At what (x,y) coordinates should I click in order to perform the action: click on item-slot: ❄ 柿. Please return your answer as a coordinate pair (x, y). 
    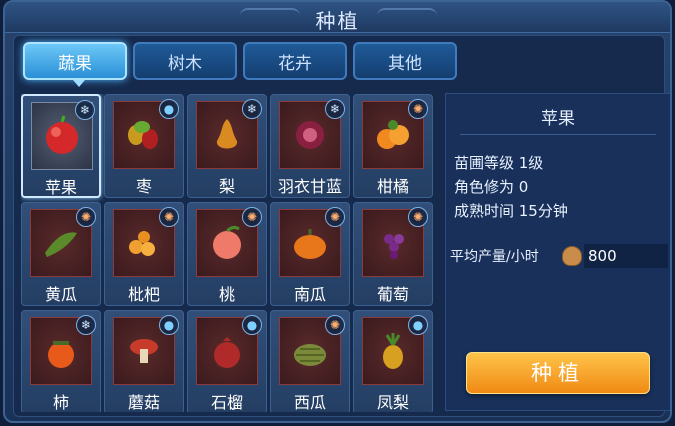
    Looking at the image, I should click on (61, 361).